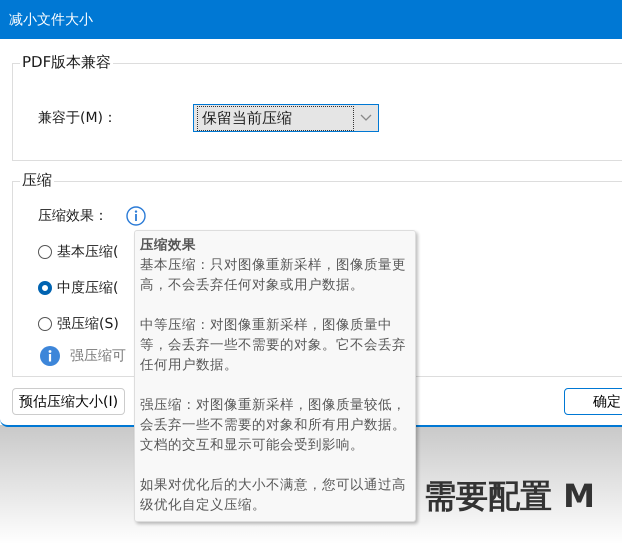 The width and height of the screenshot is (622, 557). Describe the element at coordinates (273, 425) in the screenshot. I see `tooltip-paragraph: 强压缩：对图像重新采样，图像质量较低，会丢弃一些不需要的对象和所有用户数据。文档的交互和显示可能会受到影响。` at that location.